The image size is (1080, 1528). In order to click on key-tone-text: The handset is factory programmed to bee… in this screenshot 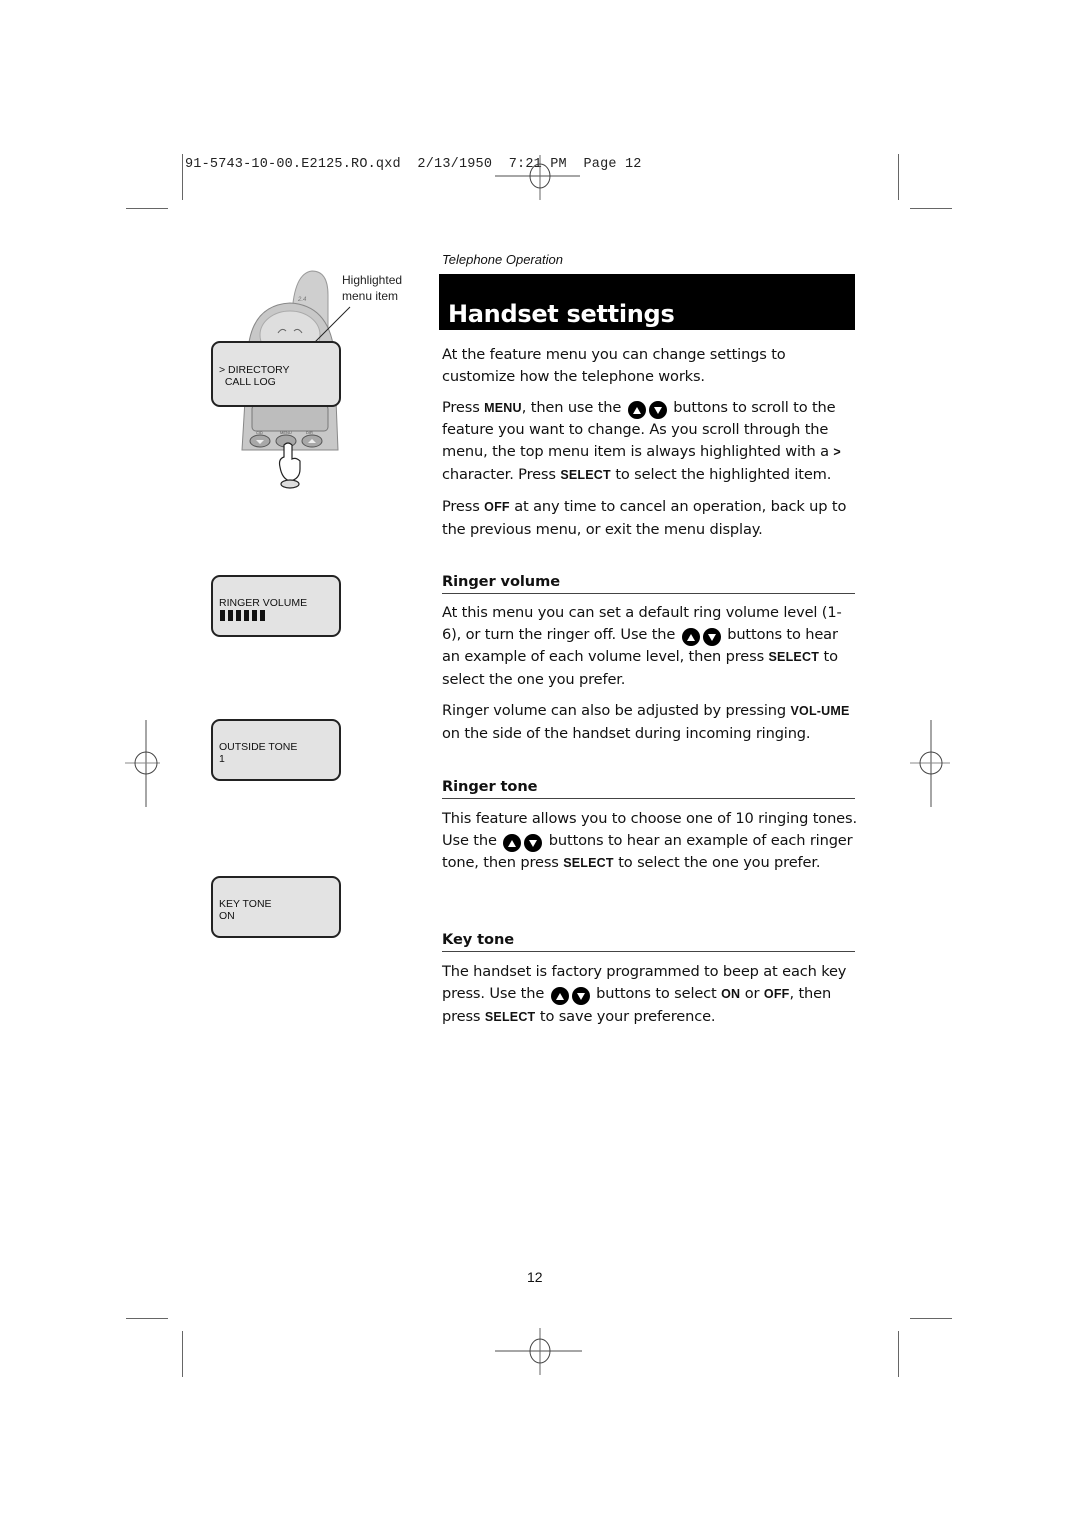, I will do `click(650, 999)`.